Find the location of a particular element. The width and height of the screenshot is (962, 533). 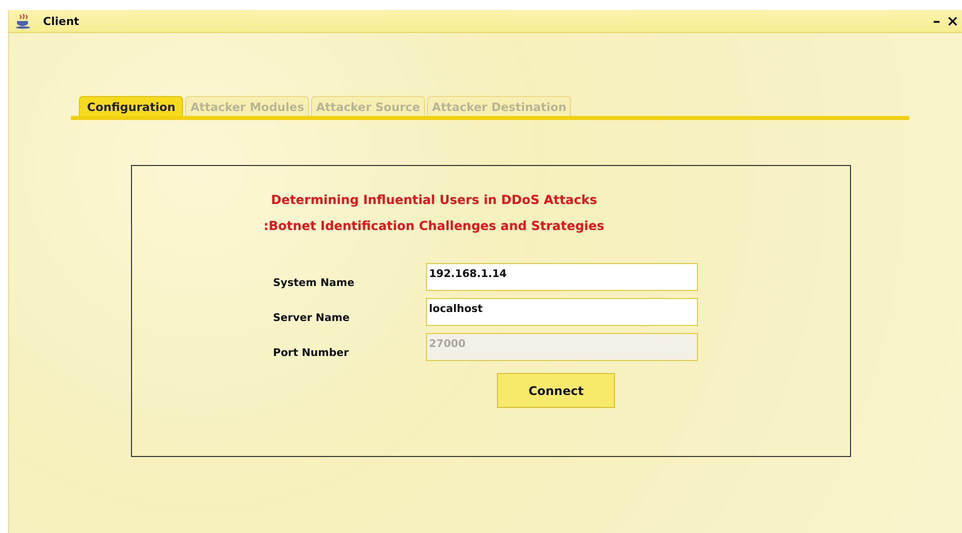

field-label: System Name is located at coordinates (314, 284).